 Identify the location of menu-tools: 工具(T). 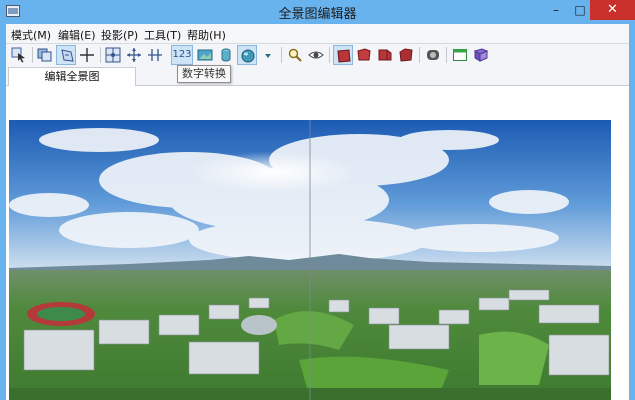
(162, 35).